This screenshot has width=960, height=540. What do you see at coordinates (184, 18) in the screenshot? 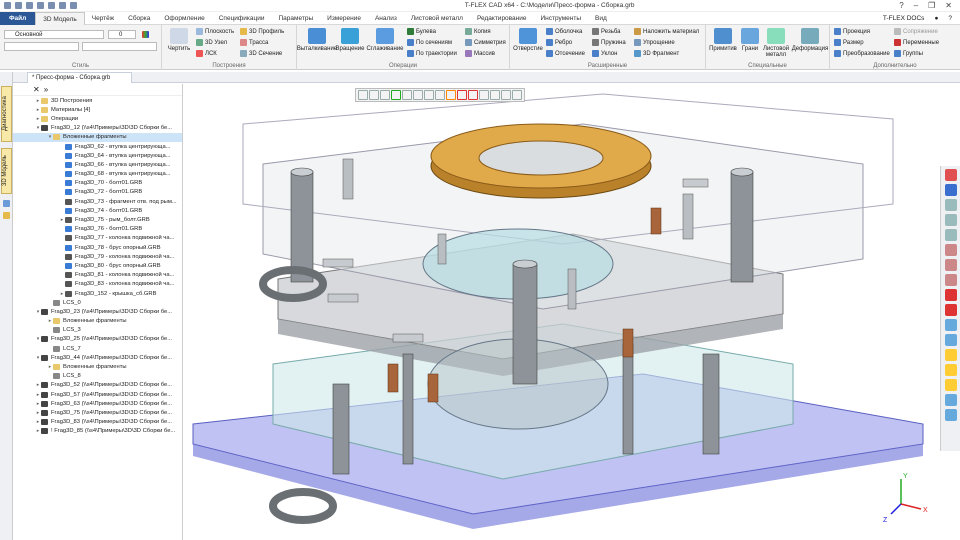
I see `tab-3: Оформление` at bounding box center [184, 18].